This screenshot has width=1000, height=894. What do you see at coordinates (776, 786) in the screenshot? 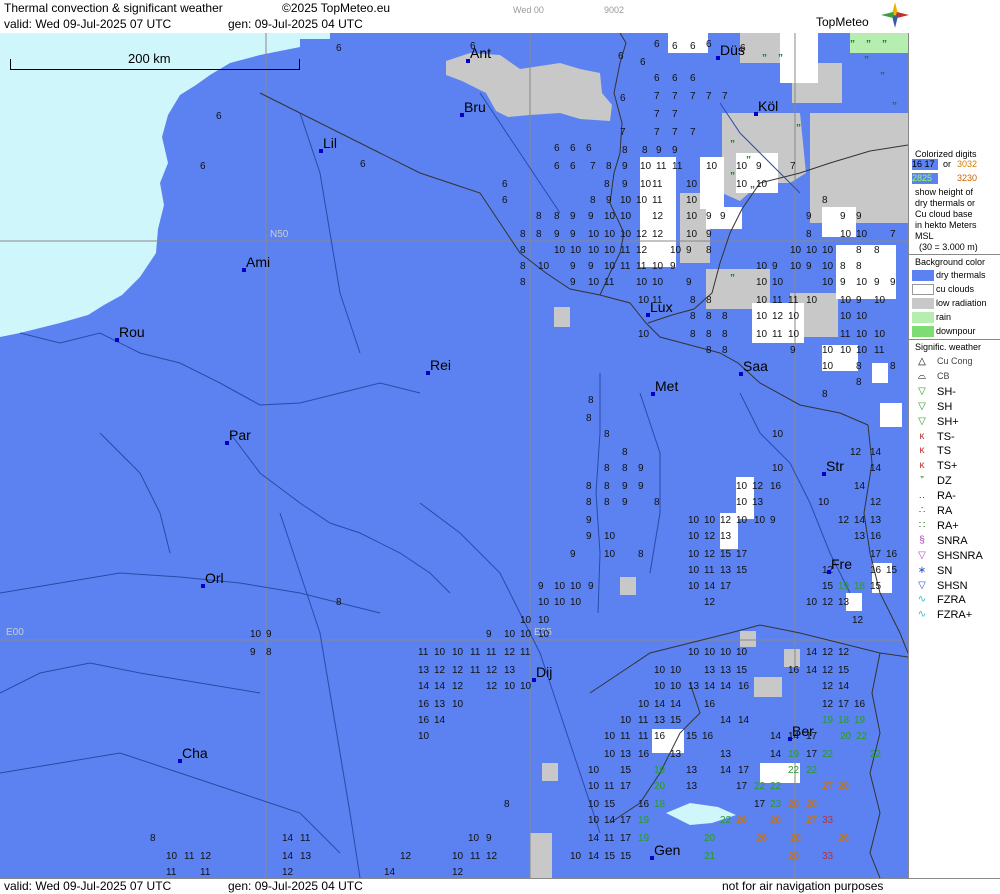
I see `thermal-value: 22` at bounding box center [776, 786].